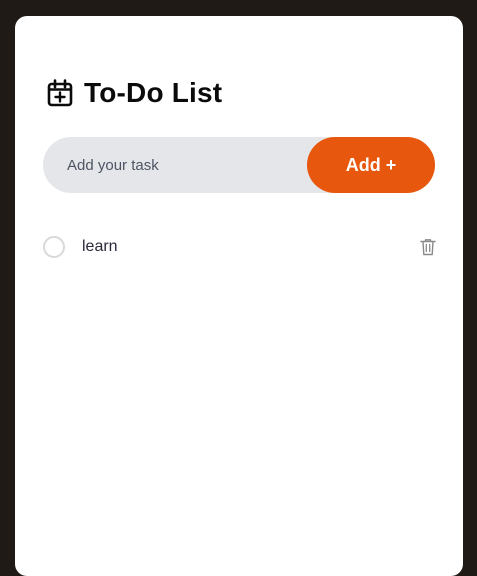  I want to click on task-text: learn, so click(100, 246).